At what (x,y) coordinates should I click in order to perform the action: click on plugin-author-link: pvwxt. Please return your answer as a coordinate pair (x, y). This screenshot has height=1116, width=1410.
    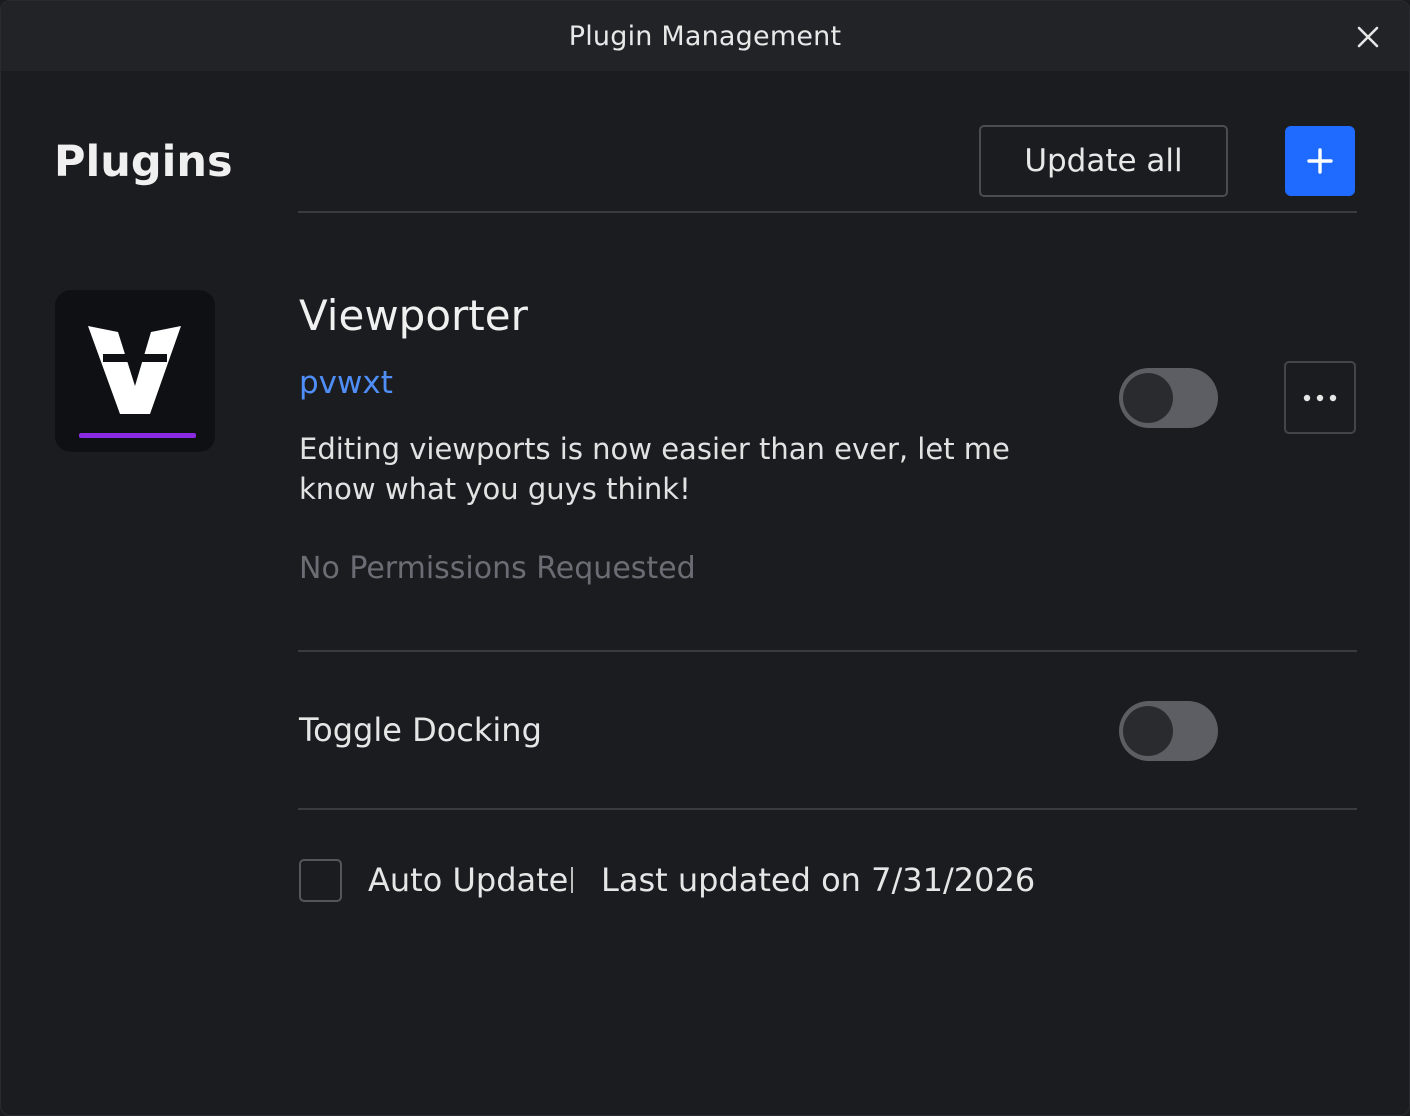
    Looking at the image, I should click on (346, 383).